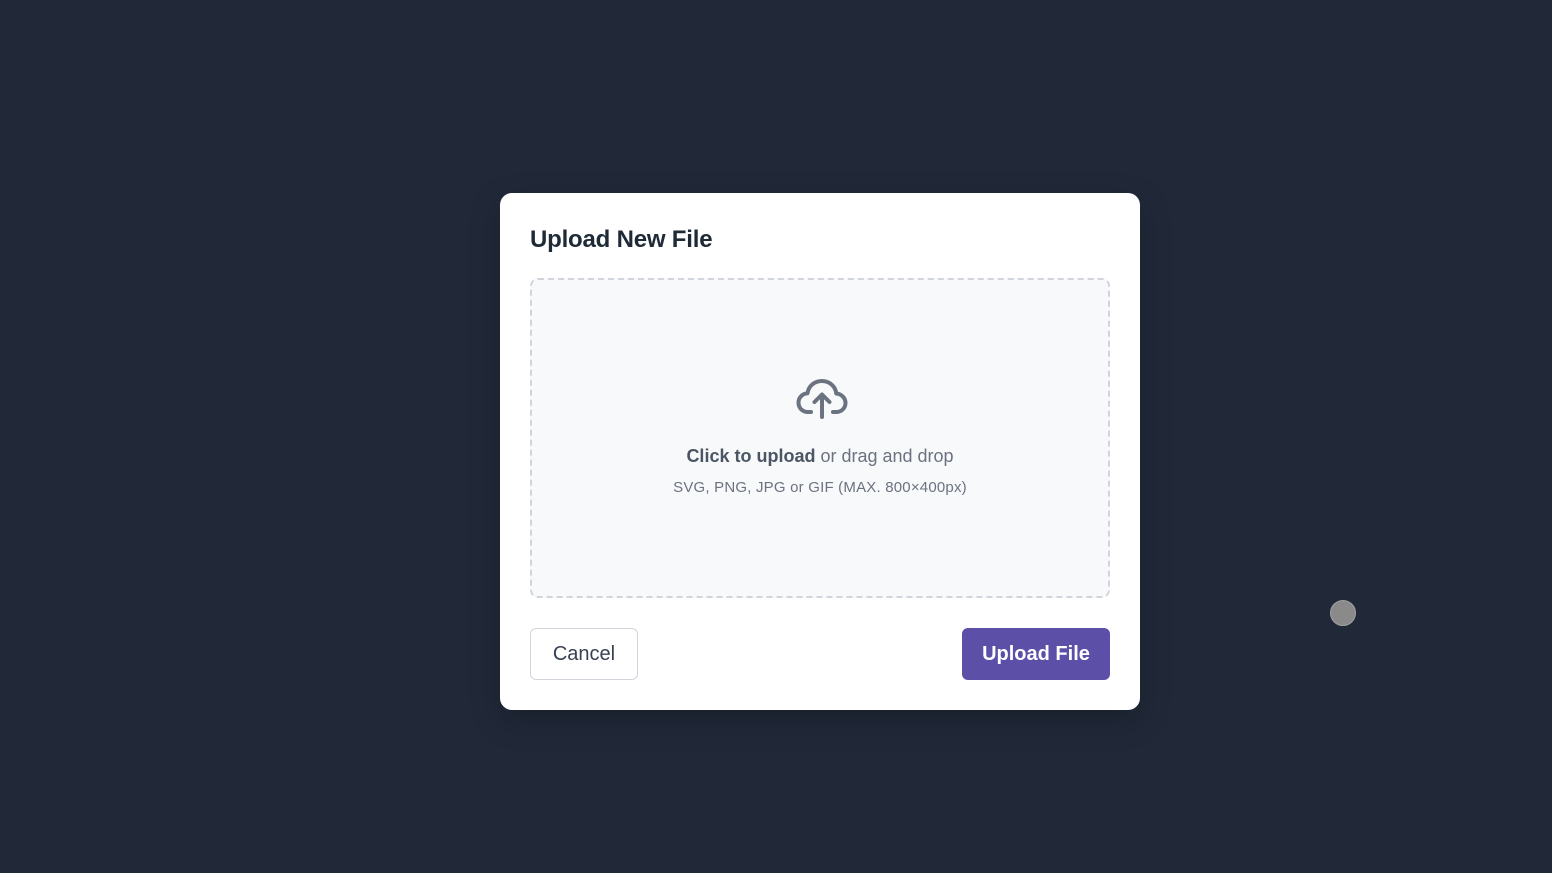  What do you see at coordinates (750, 456) in the screenshot?
I see `click-to-upload-link: Click to upload` at bounding box center [750, 456].